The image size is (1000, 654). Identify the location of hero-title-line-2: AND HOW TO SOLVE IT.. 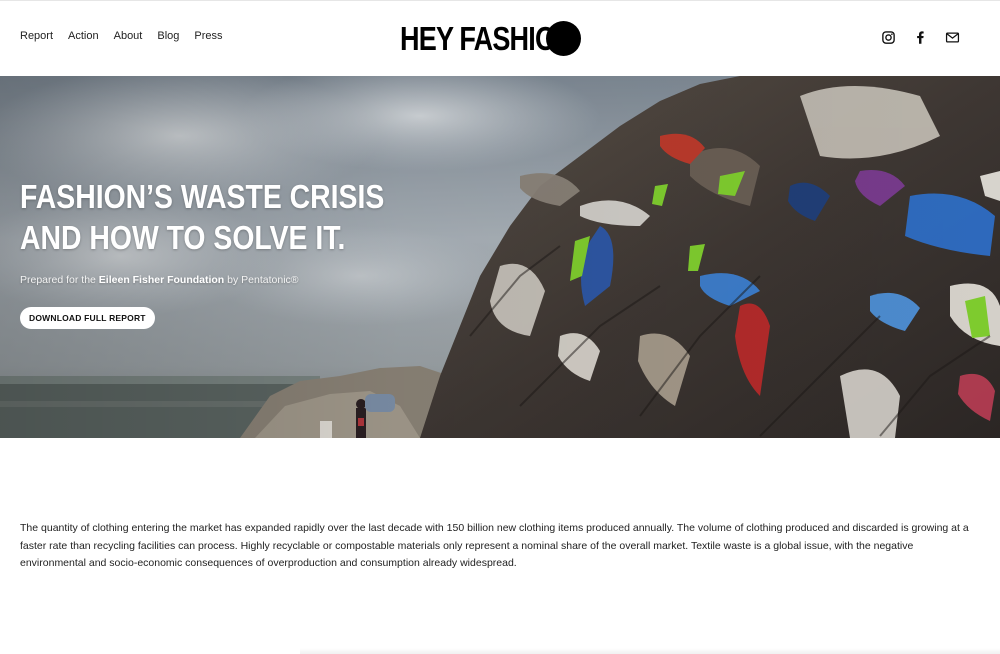
(183, 237).